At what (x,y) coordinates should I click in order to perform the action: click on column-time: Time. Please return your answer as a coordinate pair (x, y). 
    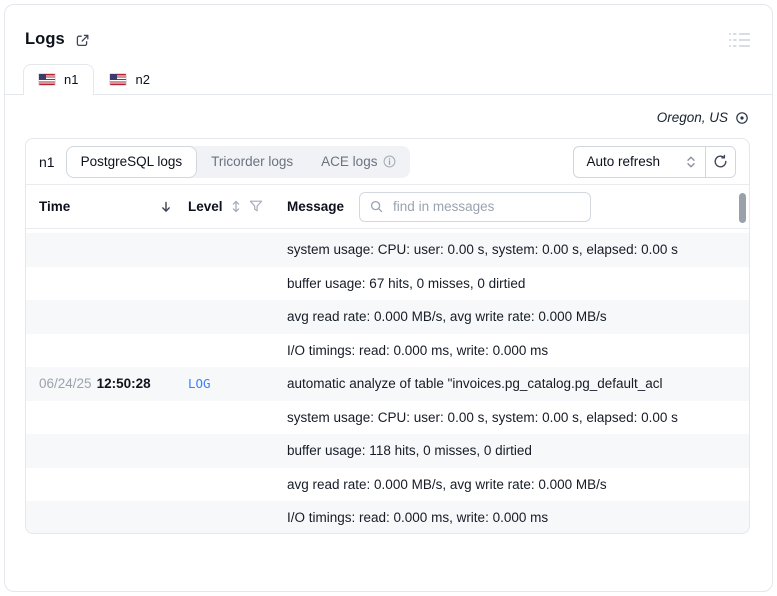
    Looking at the image, I should click on (55, 206).